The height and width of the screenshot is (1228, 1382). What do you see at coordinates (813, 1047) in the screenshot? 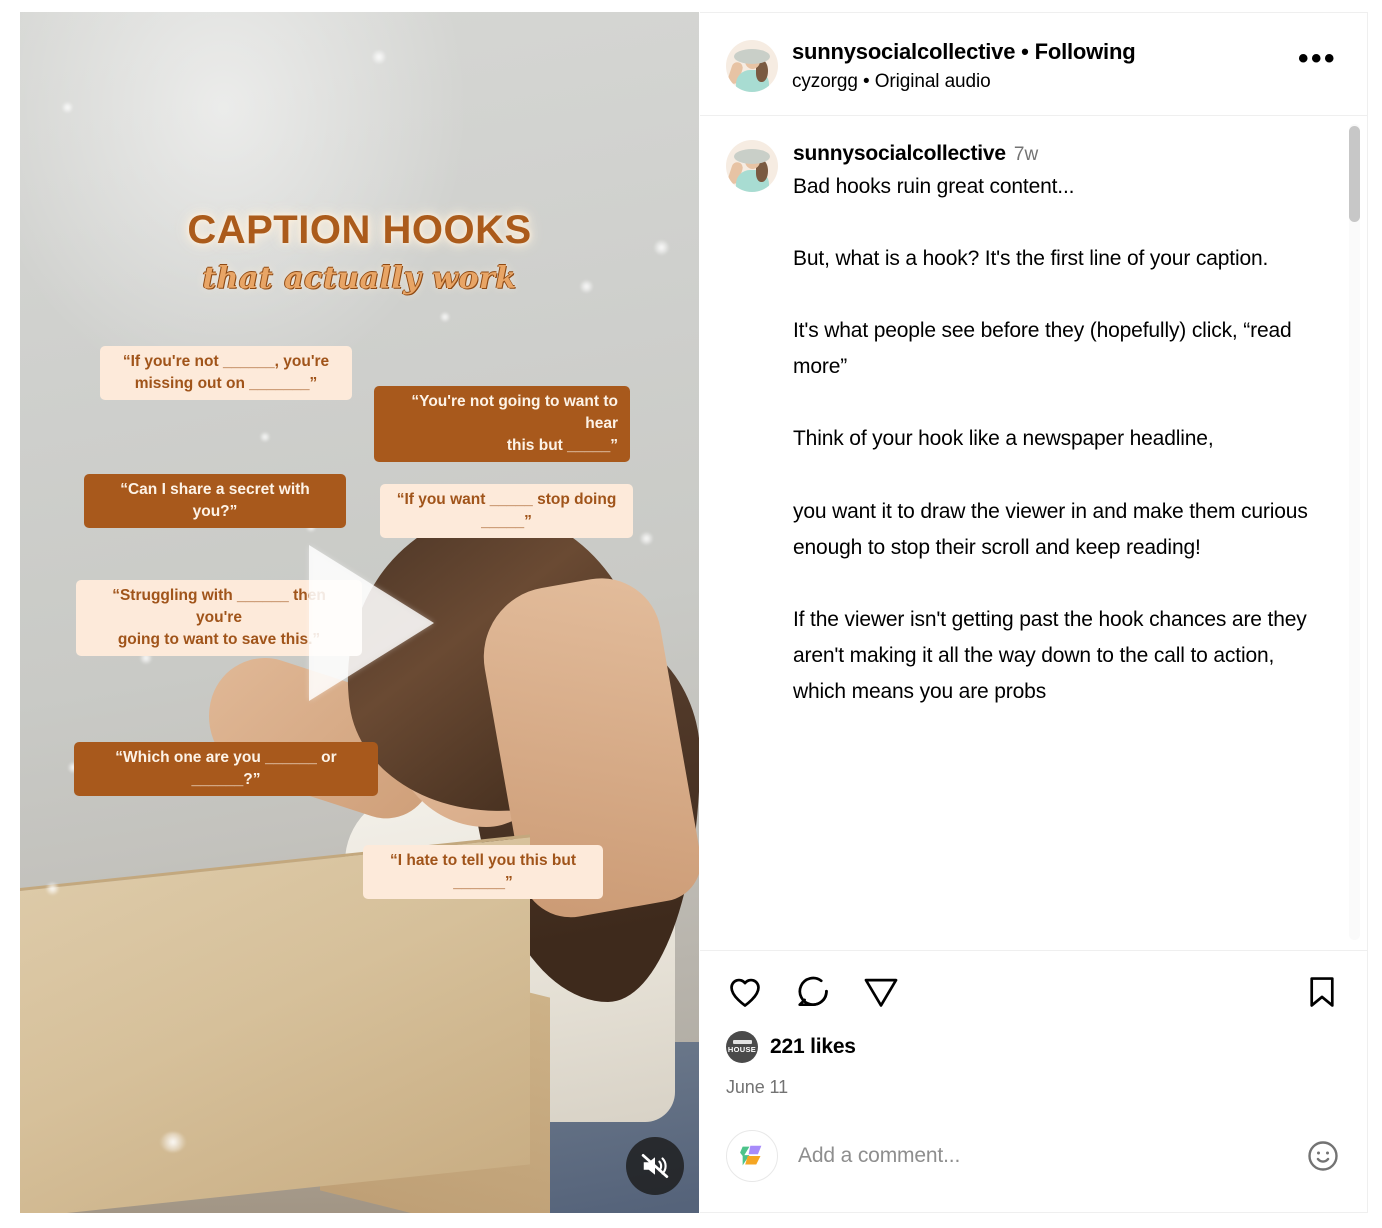
I see `likes-count: 221 likes` at bounding box center [813, 1047].